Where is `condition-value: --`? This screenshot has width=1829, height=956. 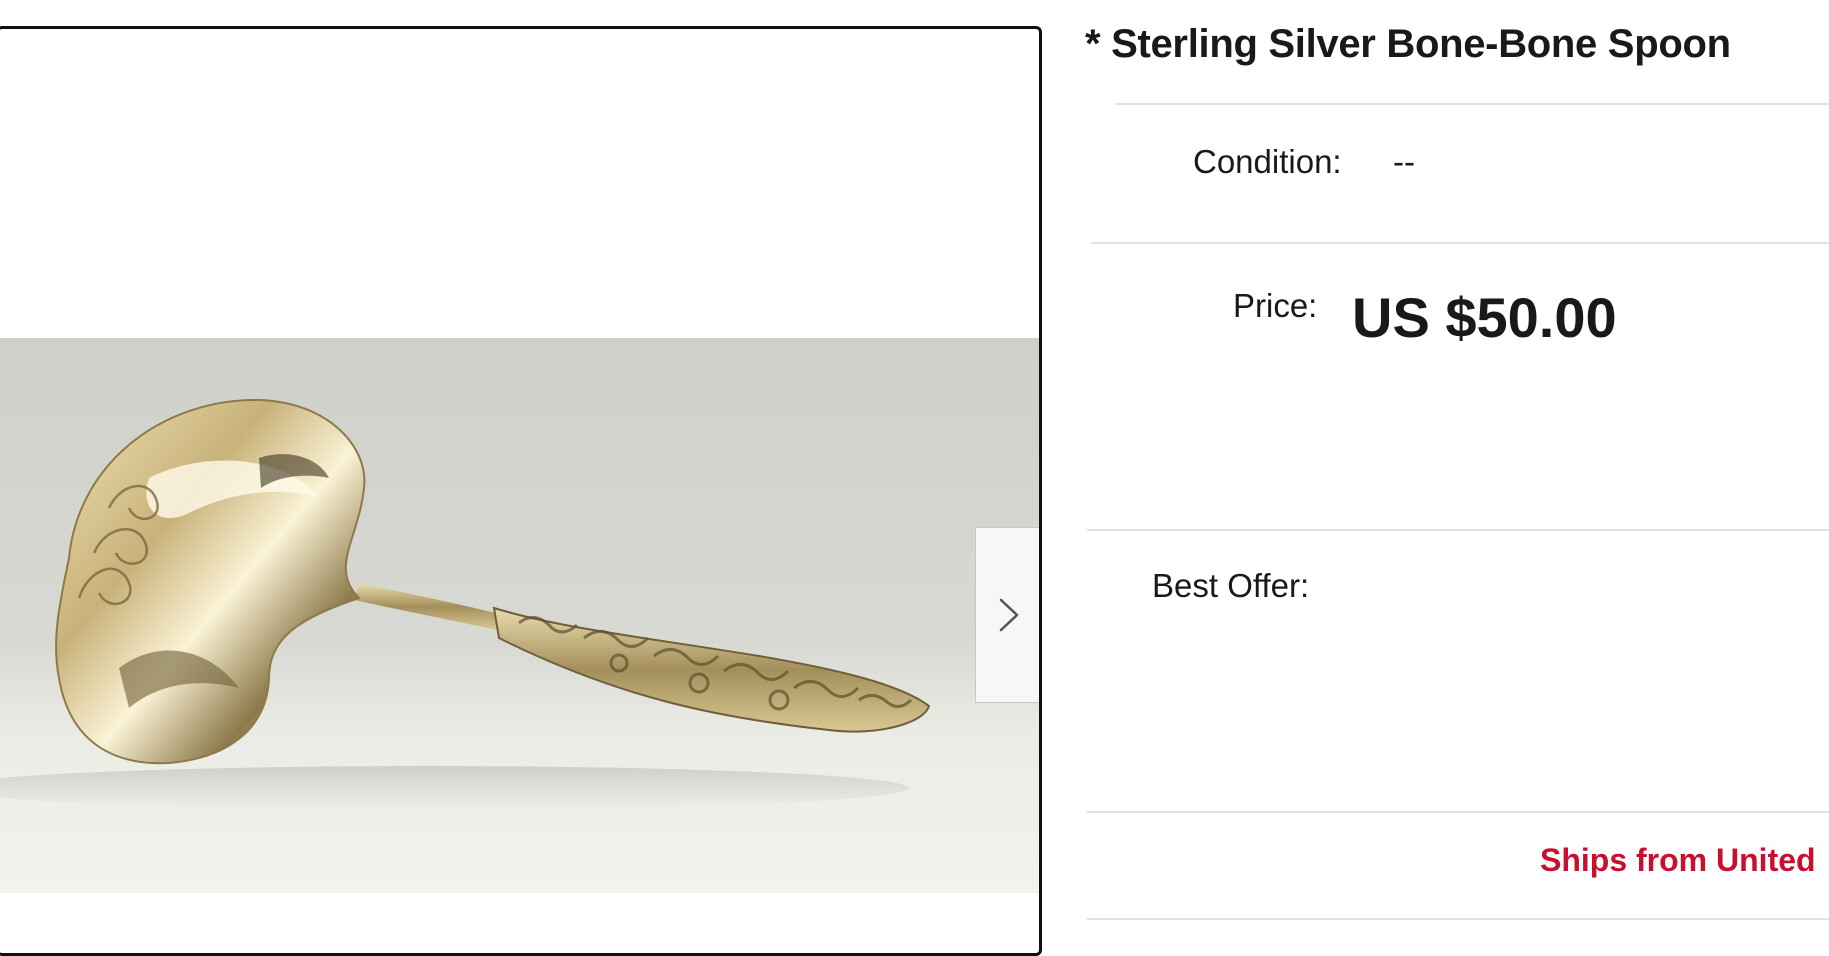 condition-value: -- is located at coordinates (1404, 161).